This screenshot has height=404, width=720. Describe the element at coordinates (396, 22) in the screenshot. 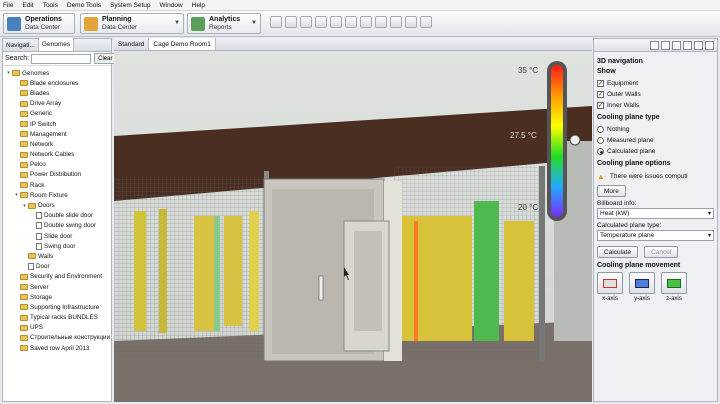

I see `connect-icon` at that location.